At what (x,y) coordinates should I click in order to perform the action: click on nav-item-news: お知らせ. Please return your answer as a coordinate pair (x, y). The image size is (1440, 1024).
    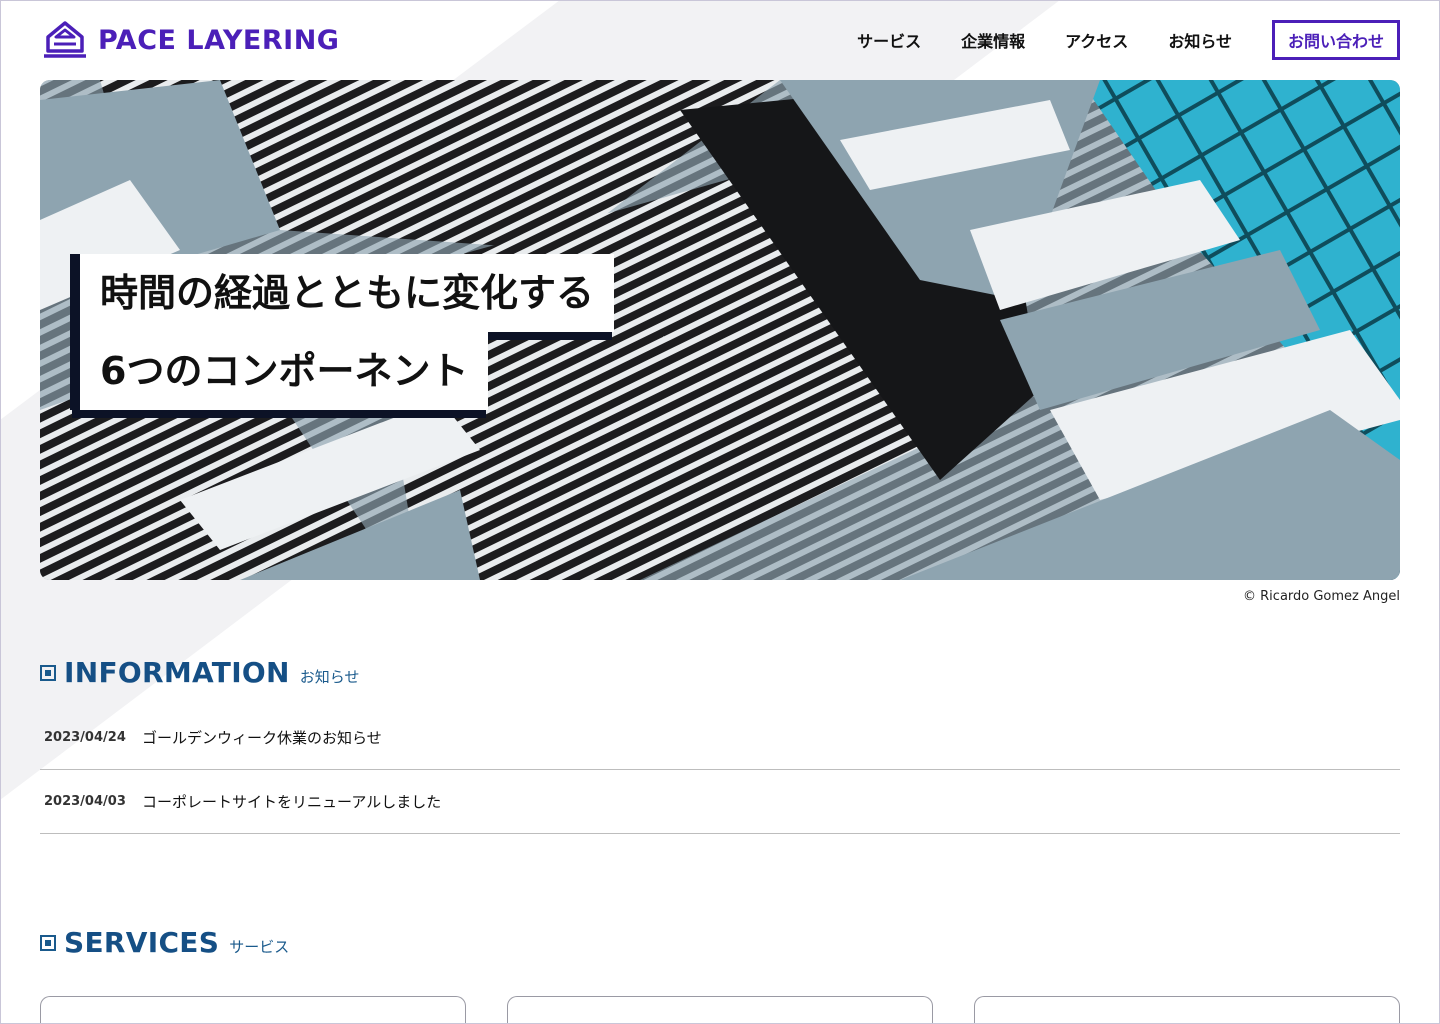
    Looking at the image, I should click on (1200, 40).